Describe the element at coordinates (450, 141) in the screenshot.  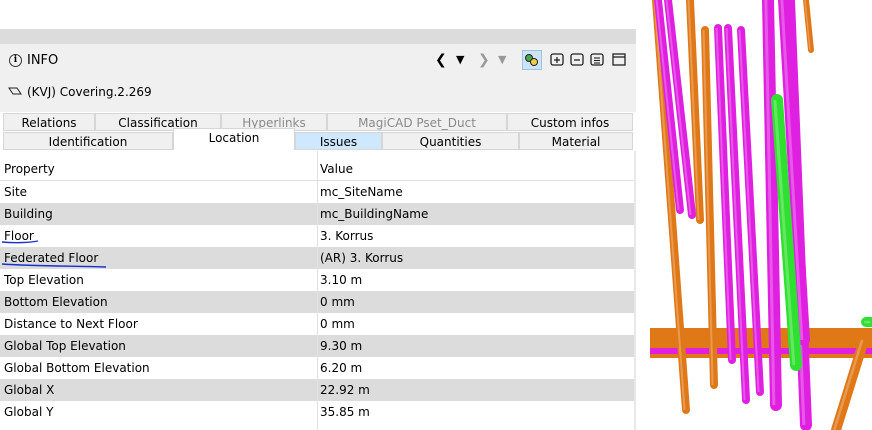
I see `tab-quantities: Quantities` at that location.